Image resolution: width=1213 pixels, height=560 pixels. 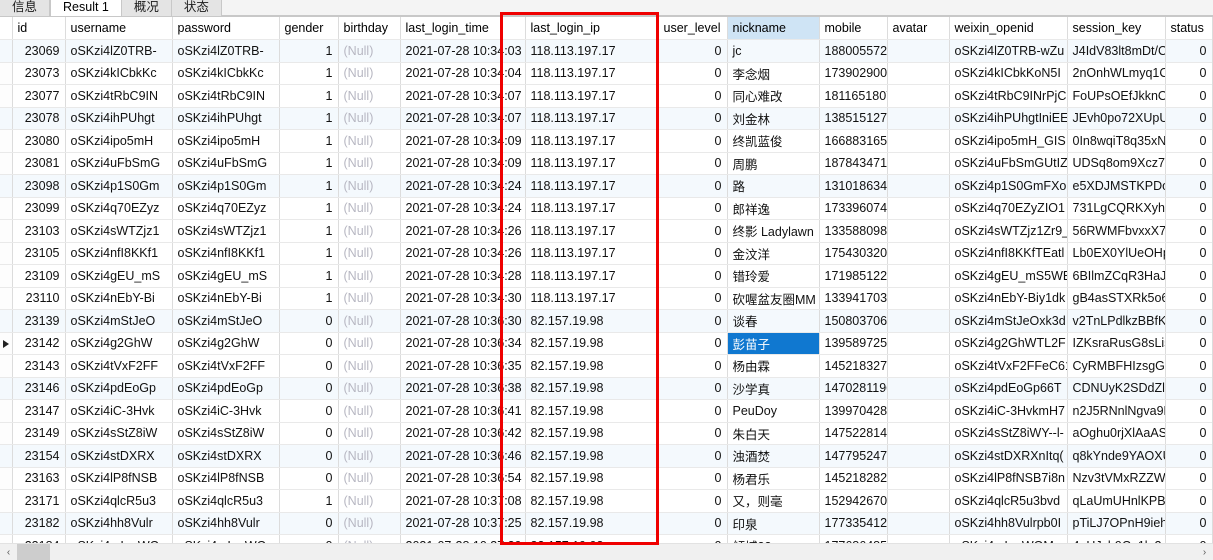 I want to click on cell-last_login_time: 2021-07-28 10:36:35, so click(x=463, y=366).